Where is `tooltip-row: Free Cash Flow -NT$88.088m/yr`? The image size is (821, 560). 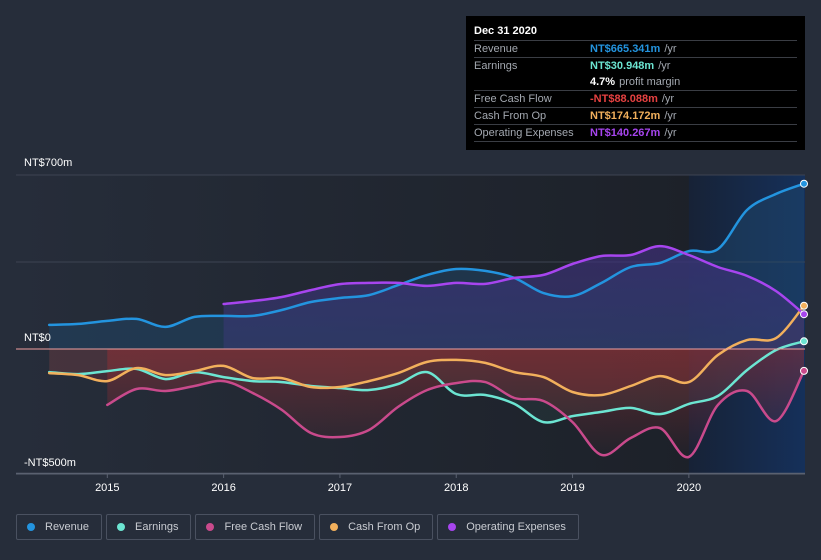
tooltip-row: Free Cash Flow -NT$88.088m/yr is located at coordinates (635, 99).